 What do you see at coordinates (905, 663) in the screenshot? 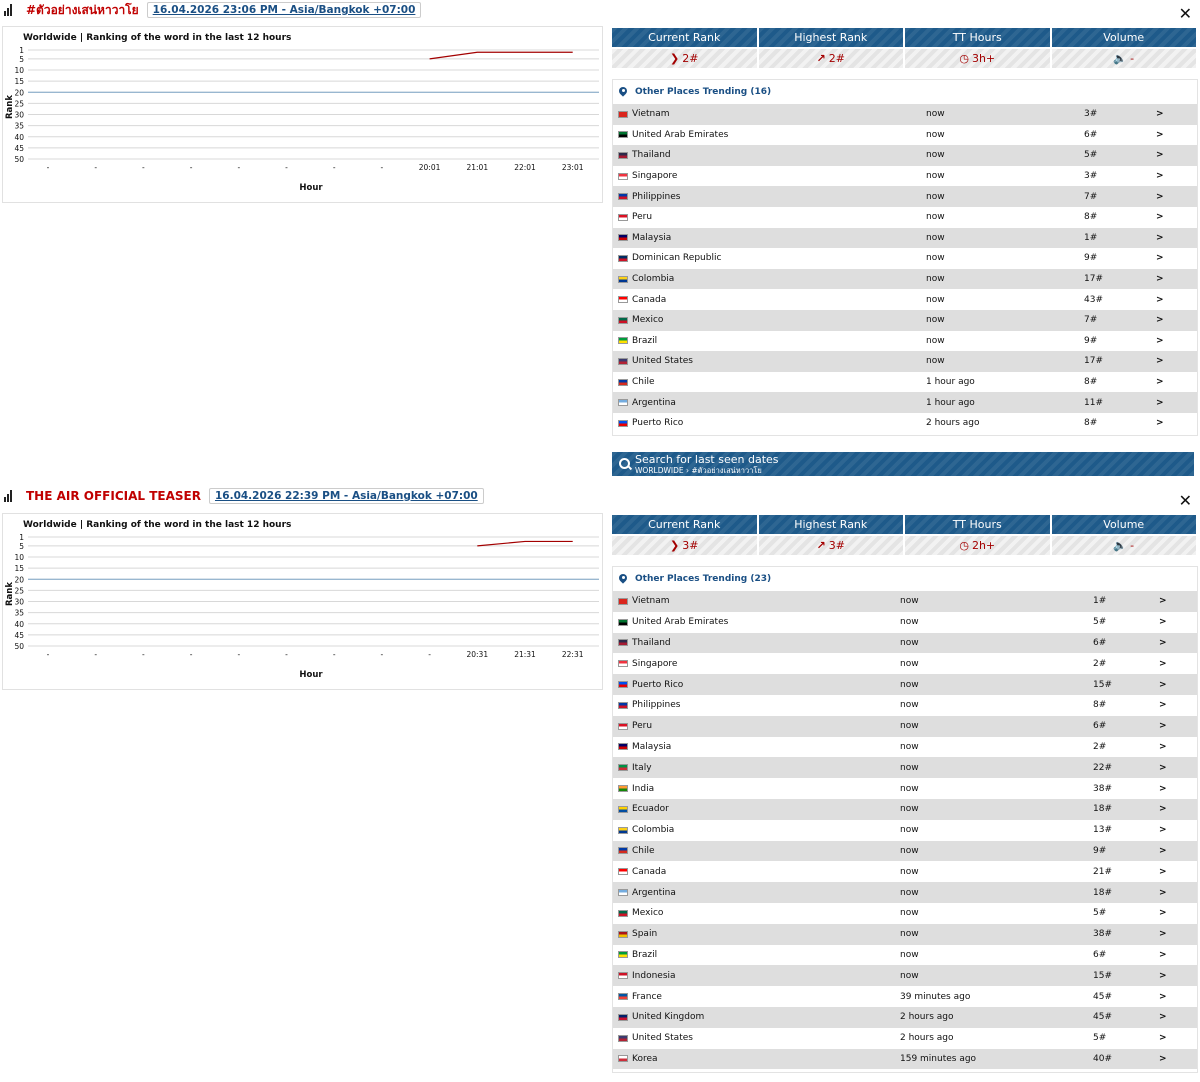
I see `place-row-singapore: Singapore now 2# >` at bounding box center [905, 663].